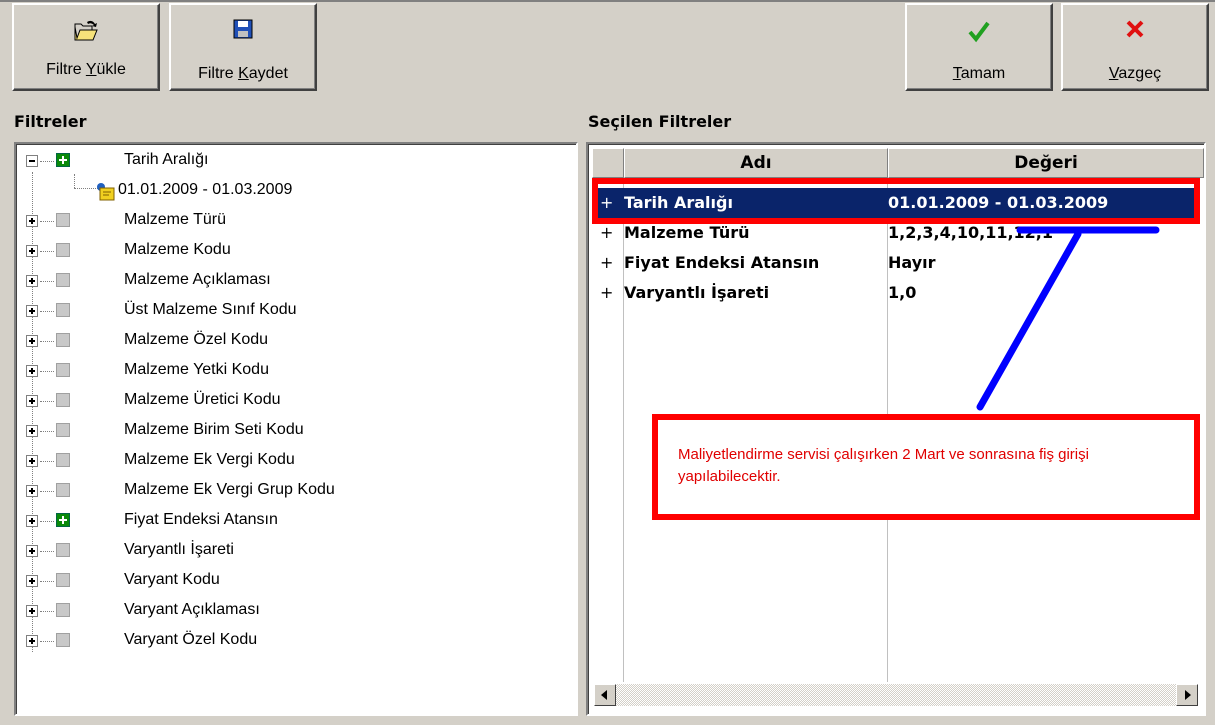 This screenshot has width=1215, height=725. What do you see at coordinates (697, 292) in the screenshot?
I see `filter-name-cell: Varyantlı İşareti` at bounding box center [697, 292].